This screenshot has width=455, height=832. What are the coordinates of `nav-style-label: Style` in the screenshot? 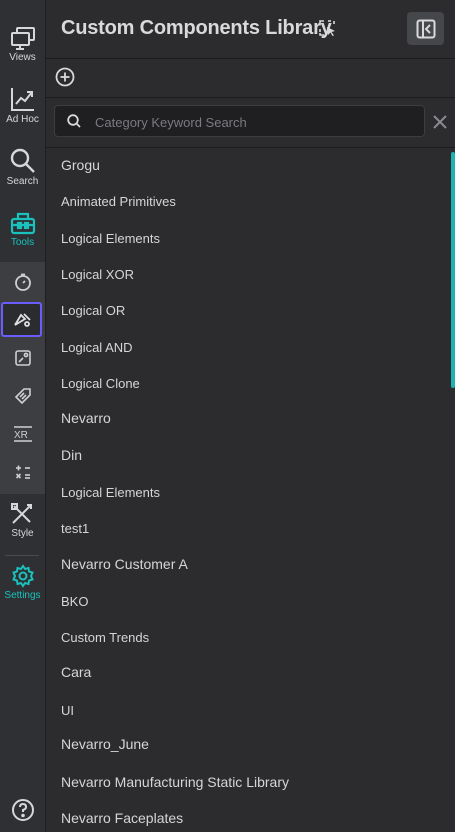 It's located at (22, 533).